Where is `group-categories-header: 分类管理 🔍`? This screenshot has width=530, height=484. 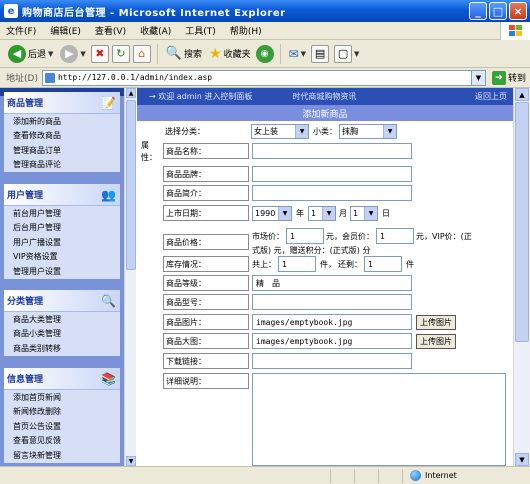 group-categories-header: 分类管理 🔍 is located at coordinates (62, 301).